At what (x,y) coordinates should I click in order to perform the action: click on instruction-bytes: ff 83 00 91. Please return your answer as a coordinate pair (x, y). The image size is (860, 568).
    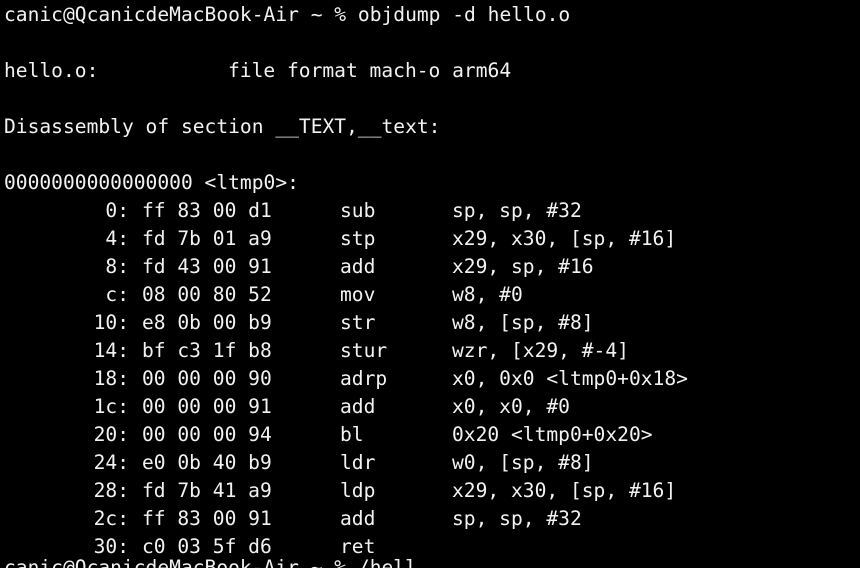
    Looking at the image, I should click on (207, 518).